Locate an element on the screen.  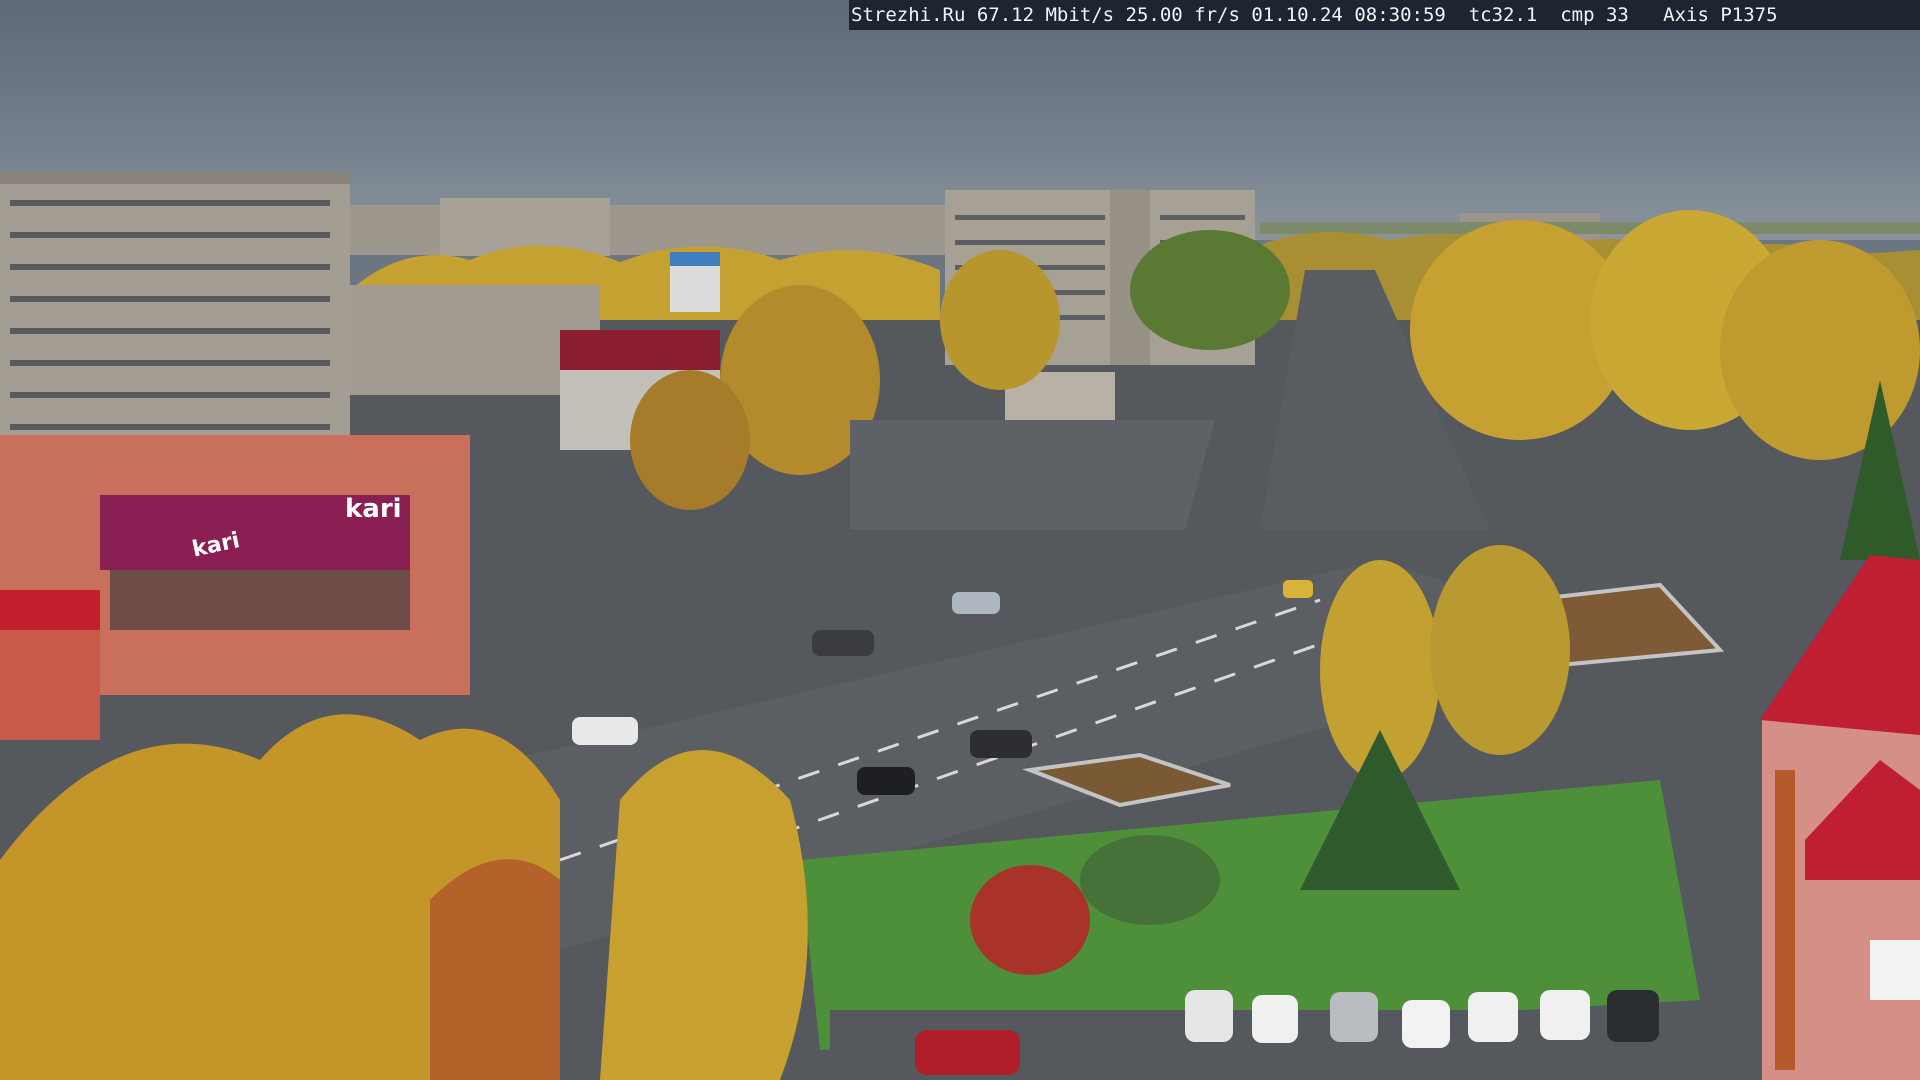
trees-foreground-left is located at coordinates (404, 897).